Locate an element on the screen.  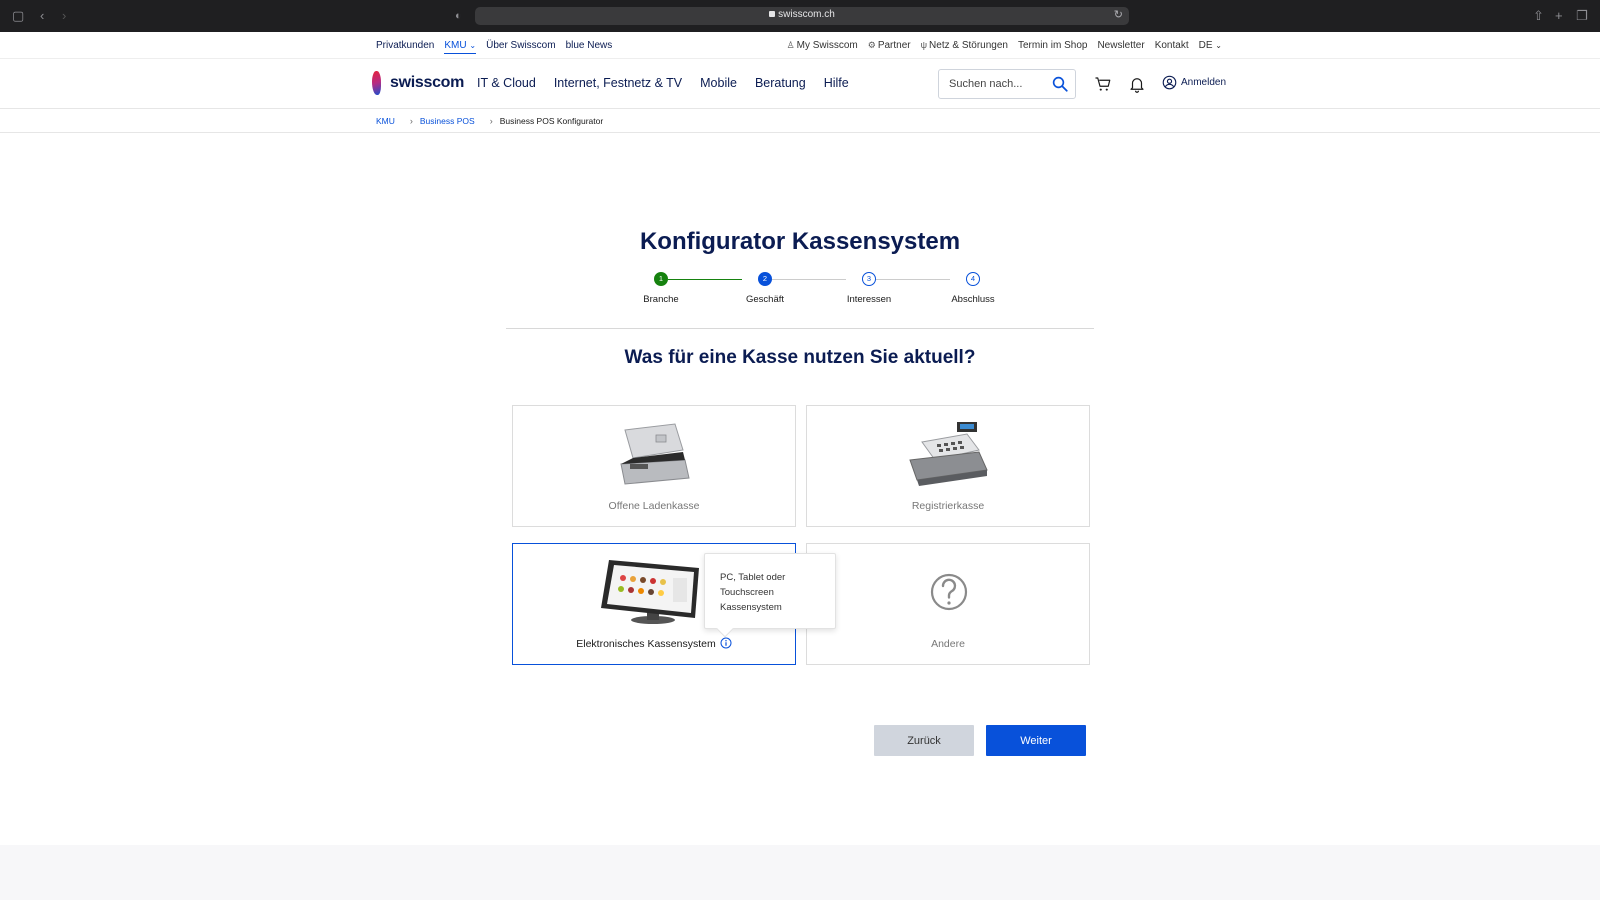
search-icon is located at coordinates (1060, 84).